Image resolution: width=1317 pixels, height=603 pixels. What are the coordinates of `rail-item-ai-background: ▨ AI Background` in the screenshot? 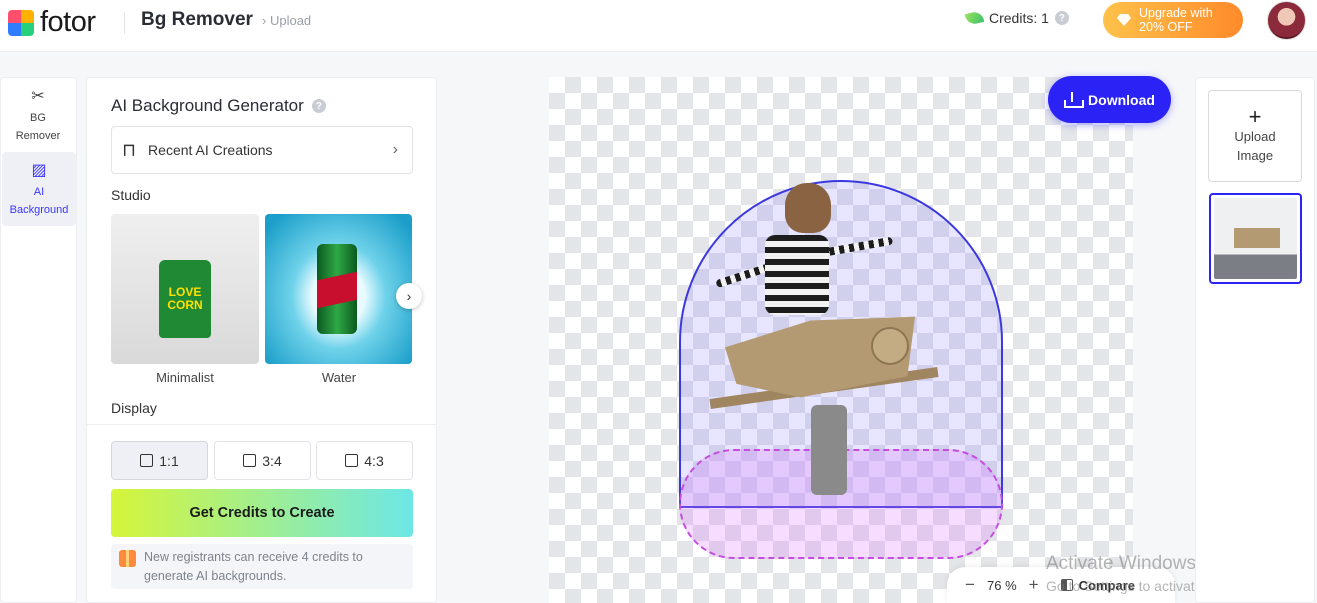 It's located at (39, 189).